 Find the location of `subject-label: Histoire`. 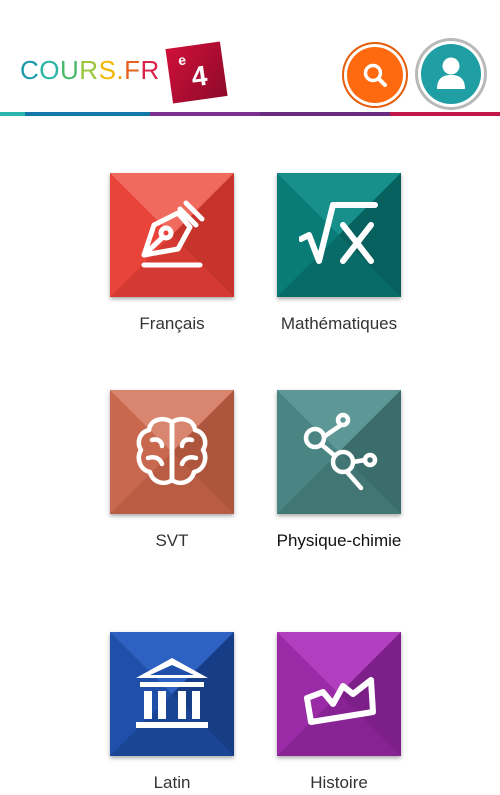

subject-label: Histoire is located at coordinates (339, 782).